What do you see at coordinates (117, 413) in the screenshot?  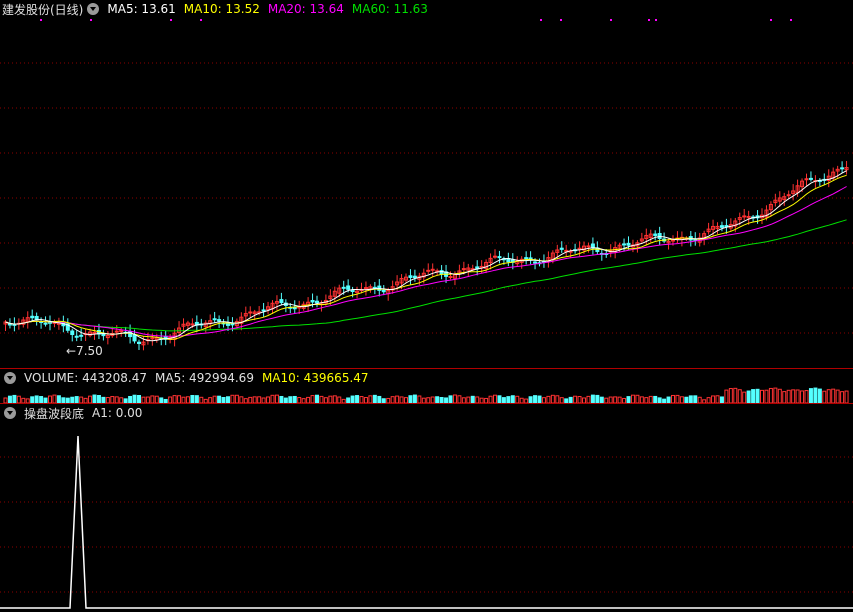 I see `indicator-a1: A1: 0.00` at bounding box center [117, 413].